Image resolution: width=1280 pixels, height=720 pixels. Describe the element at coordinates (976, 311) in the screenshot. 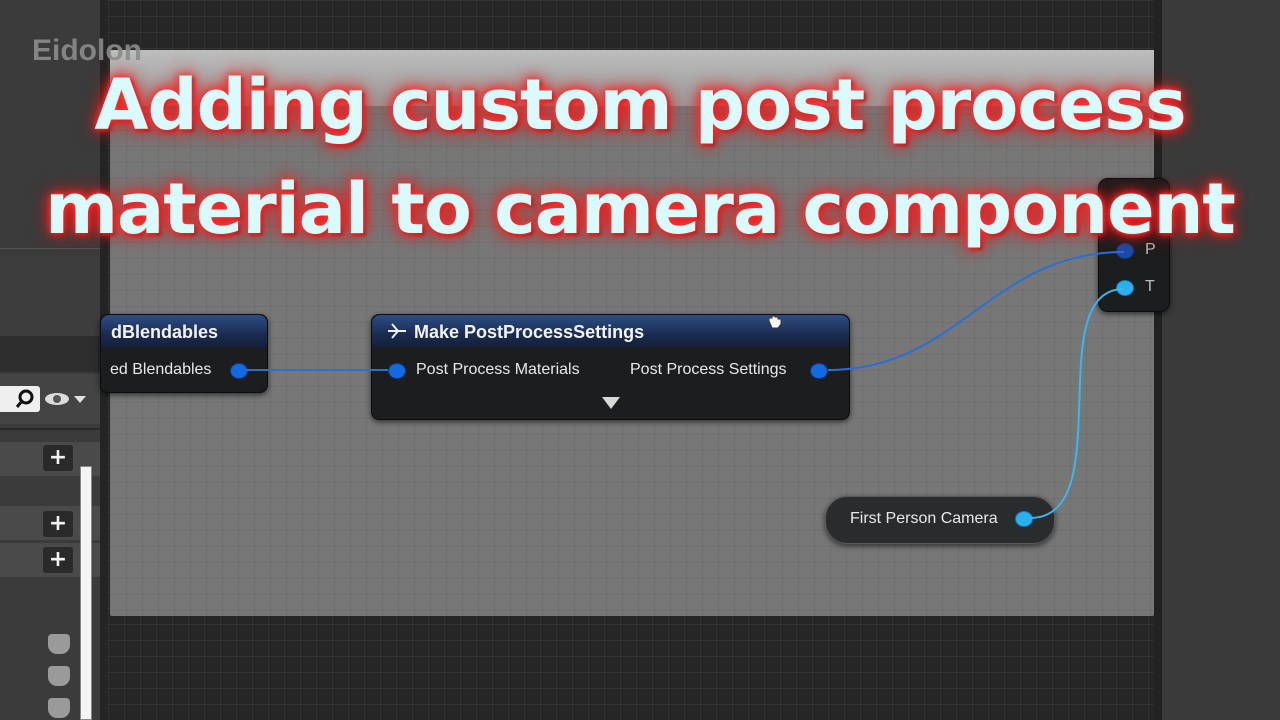

I see `wire-settings` at that location.